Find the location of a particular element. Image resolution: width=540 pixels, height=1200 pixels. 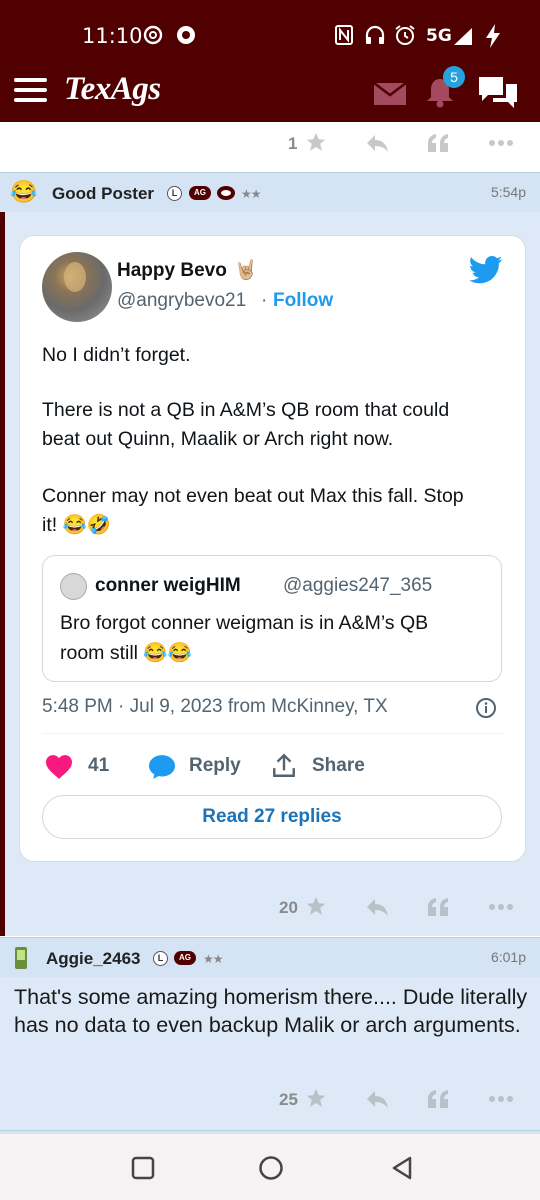

mail-icon is located at coordinates (390, 94).